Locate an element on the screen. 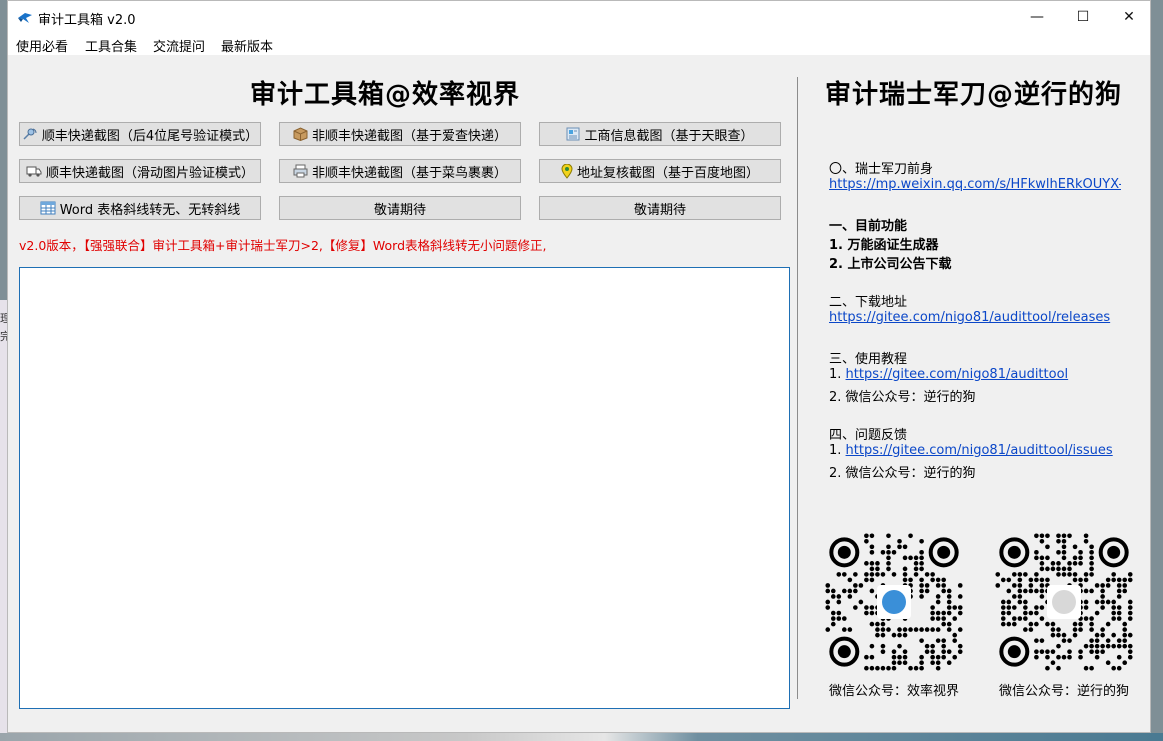 The height and width of the screenshot is (741, 1163). app-logo-icon is located at coordinates (25, 18).